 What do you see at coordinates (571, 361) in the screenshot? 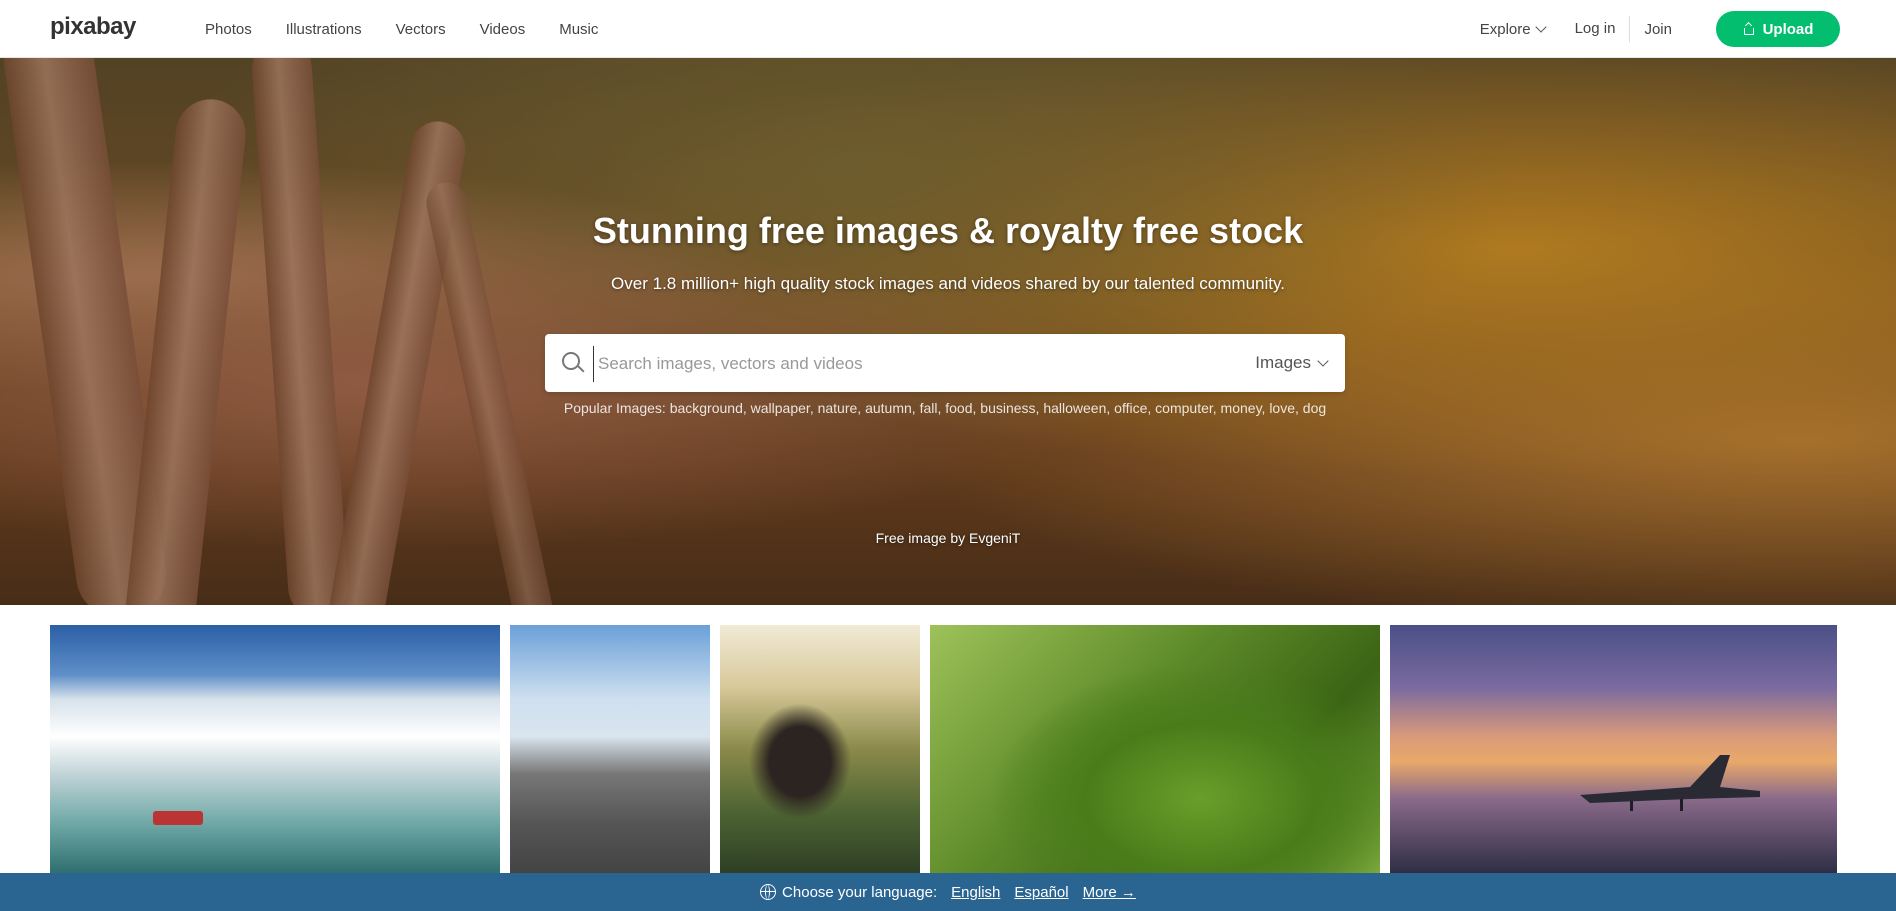
I see `search-icon` at bounding box center [571, 361].